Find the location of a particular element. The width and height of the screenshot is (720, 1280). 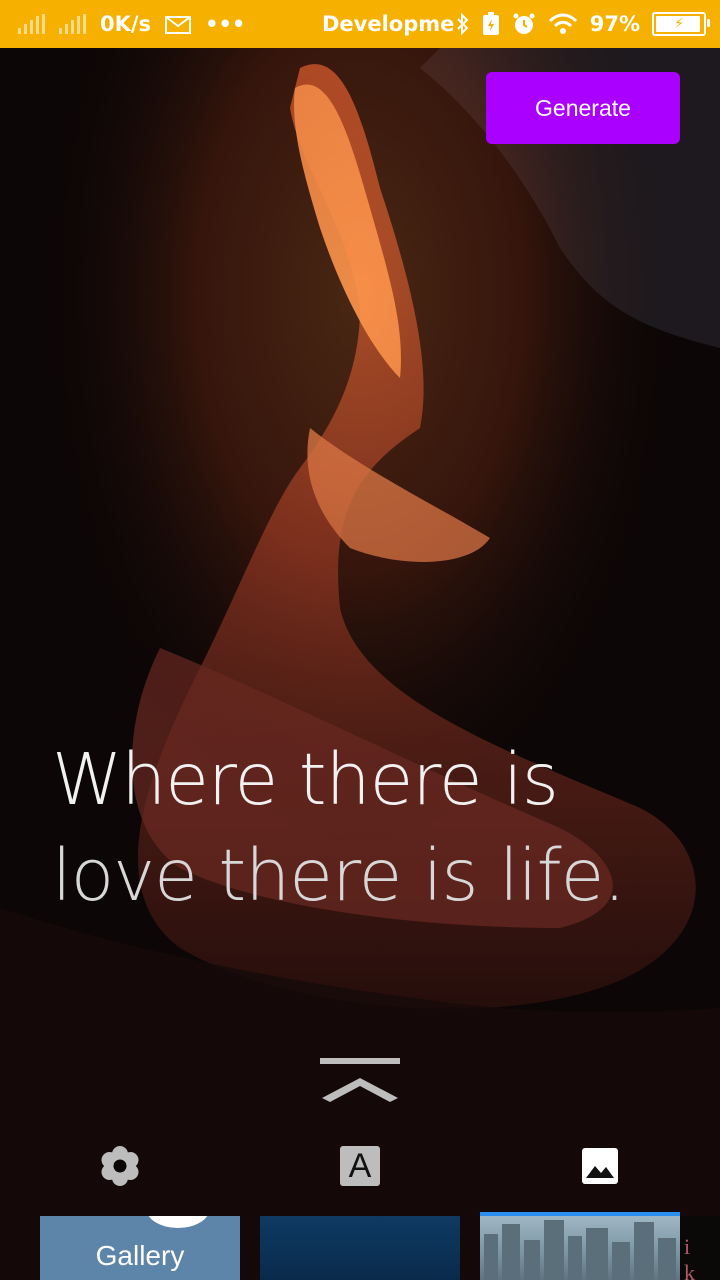

gallery-thumbnail: Gallery is located at coordinates (140, 1248).